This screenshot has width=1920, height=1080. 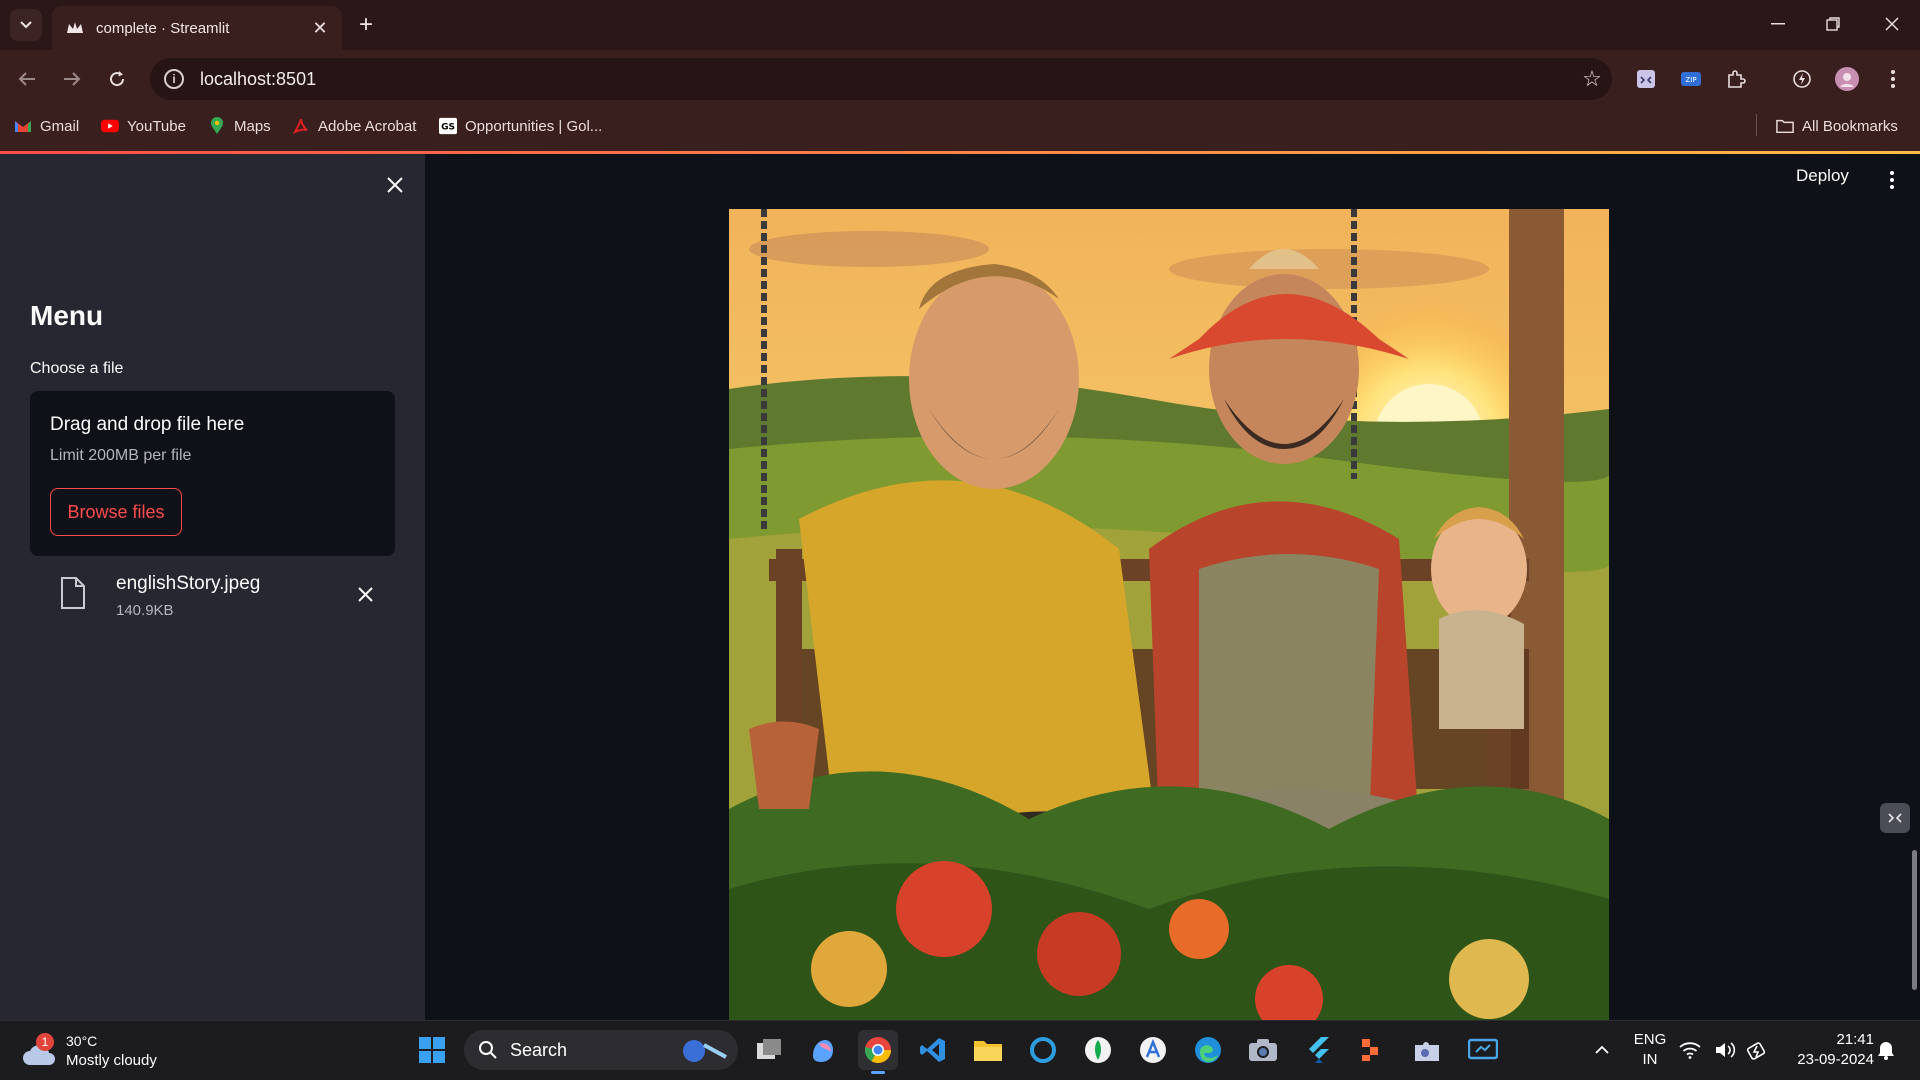 I want to click on gs-icon: GS, so click(x=448, y=126).